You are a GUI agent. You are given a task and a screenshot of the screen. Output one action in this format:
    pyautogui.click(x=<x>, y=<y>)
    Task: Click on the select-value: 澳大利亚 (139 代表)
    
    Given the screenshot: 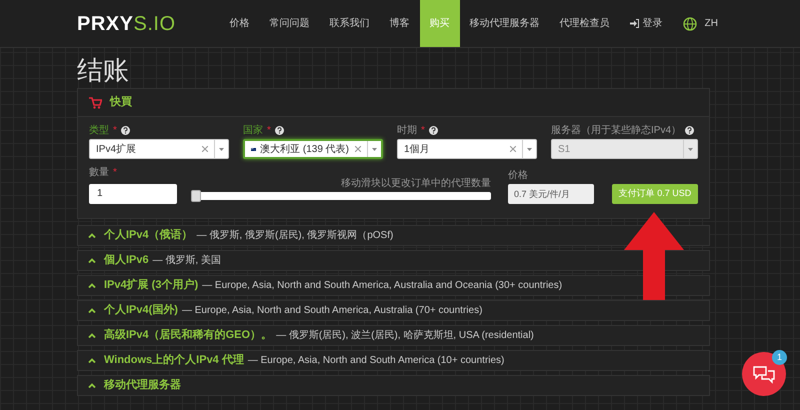 What is the action you would take?
    pyautogui.click(x=304, y=149)
    